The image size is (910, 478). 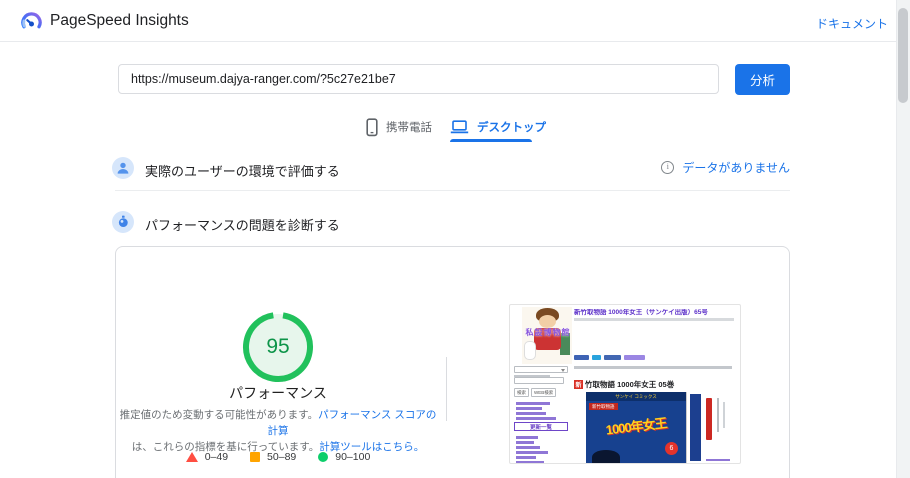 What do you see at coordinates (636, 396) in the screenshot?
I see `cover-top-band: サンケイ コミックス` at bounding box center [636, 396].